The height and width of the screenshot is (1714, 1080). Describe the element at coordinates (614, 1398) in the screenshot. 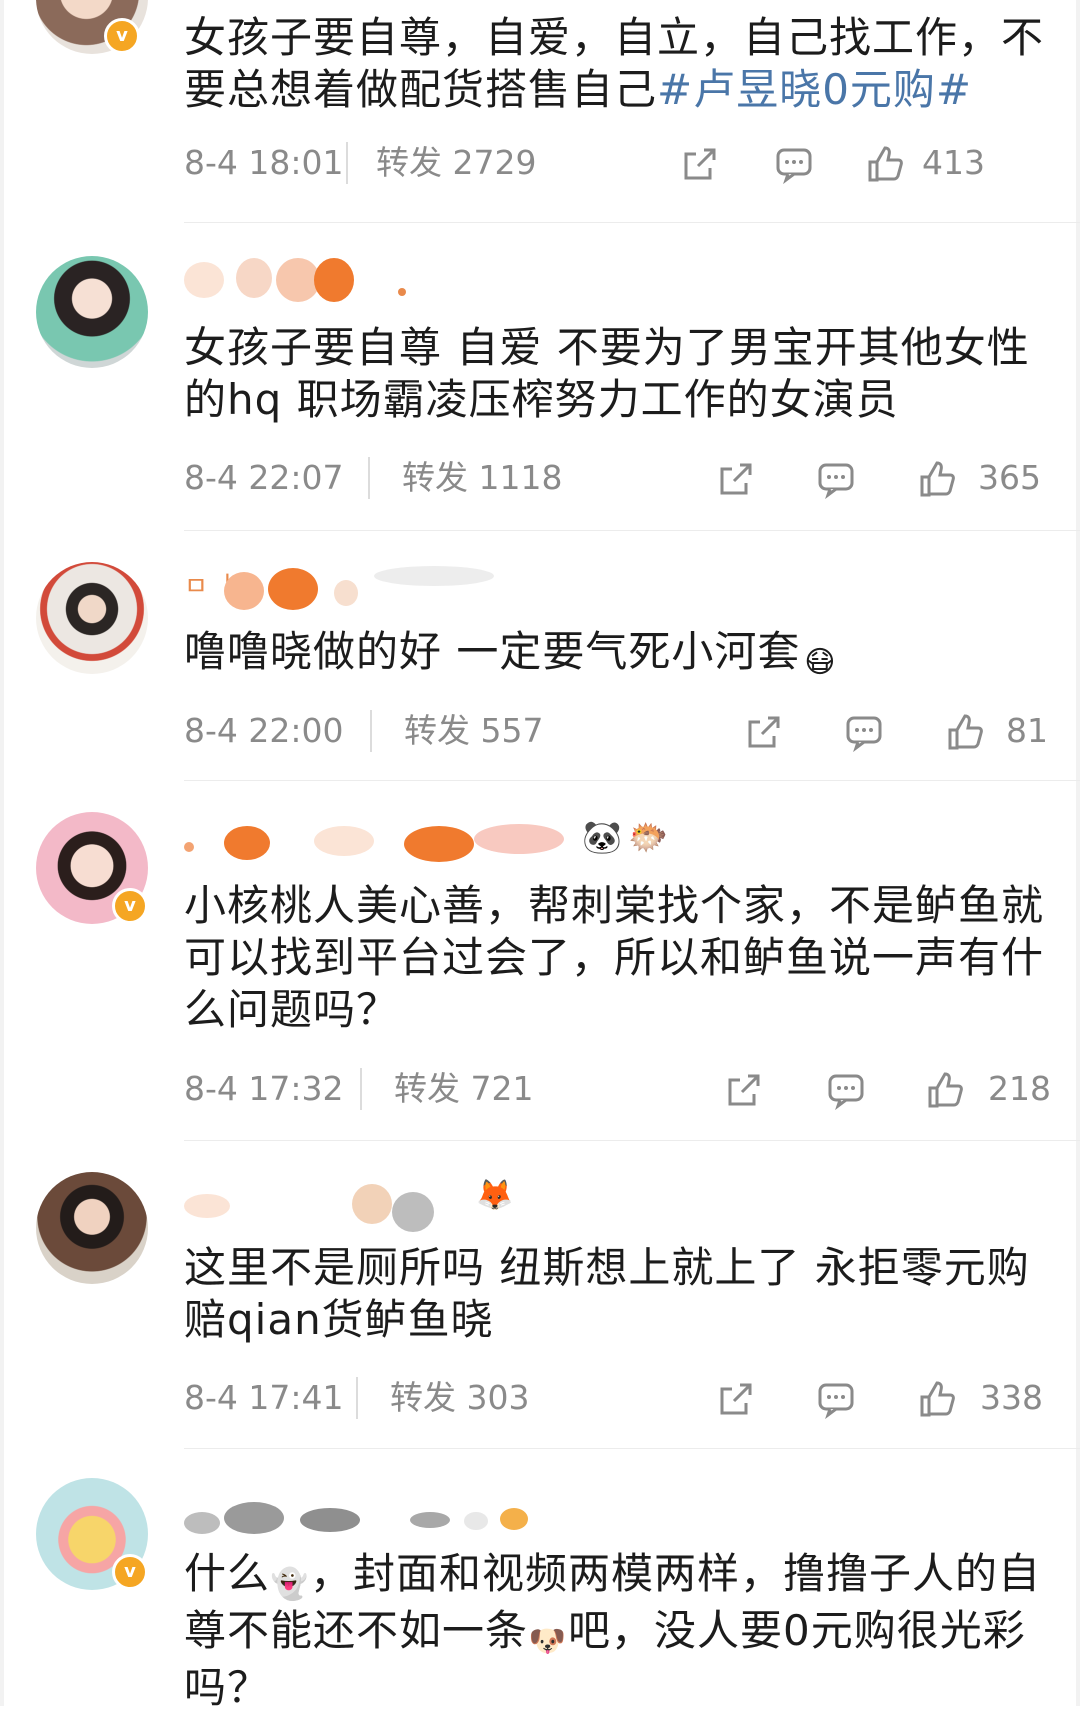

I see `comment-meta: 8-4 17:41 转发 303 338` at that location.